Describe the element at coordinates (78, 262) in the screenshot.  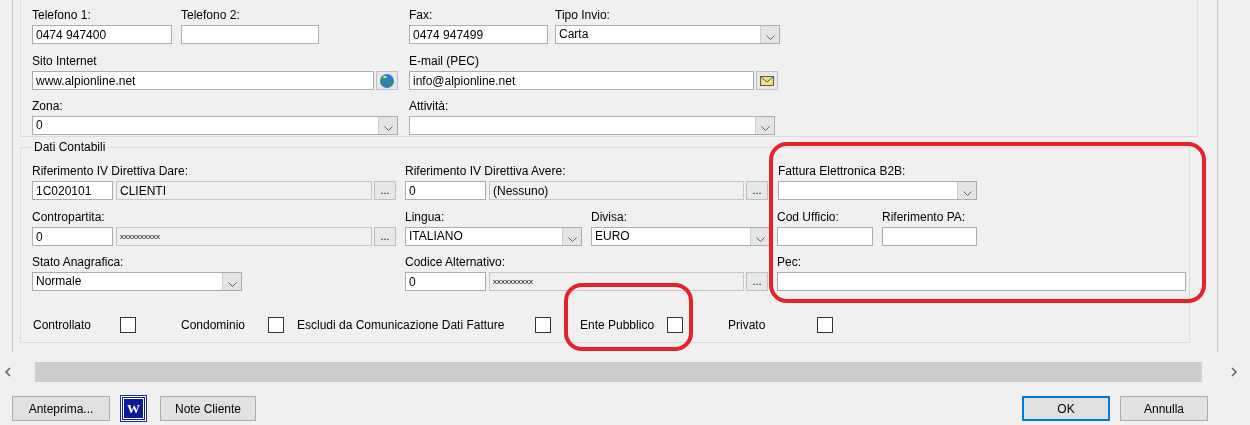
I see `field-label: Stato Anagrafica:` at that location.